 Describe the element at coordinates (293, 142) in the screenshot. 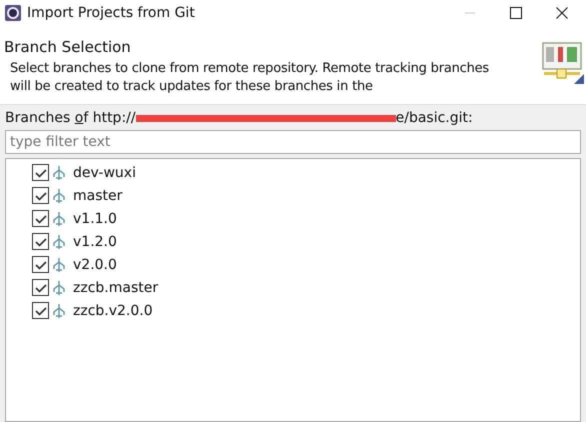

I see `filter-field: type filter text` at that location.